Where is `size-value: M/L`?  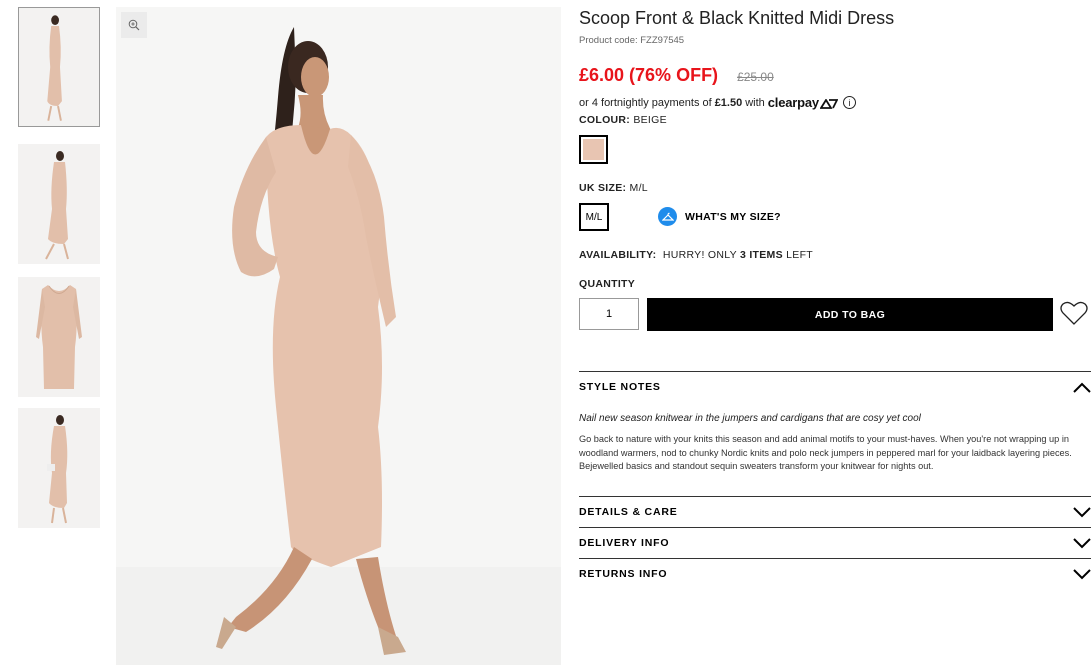 size-value: M/L is located at coordinates (638, 188).